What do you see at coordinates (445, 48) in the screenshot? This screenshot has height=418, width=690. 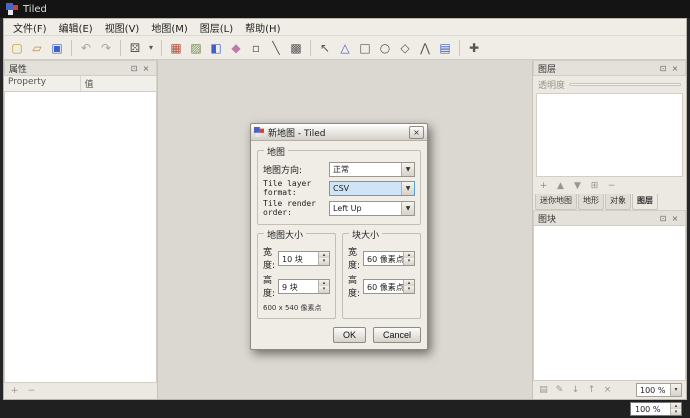 I see `insert-tile-icon: ▤` at bounding box center [445, 48].